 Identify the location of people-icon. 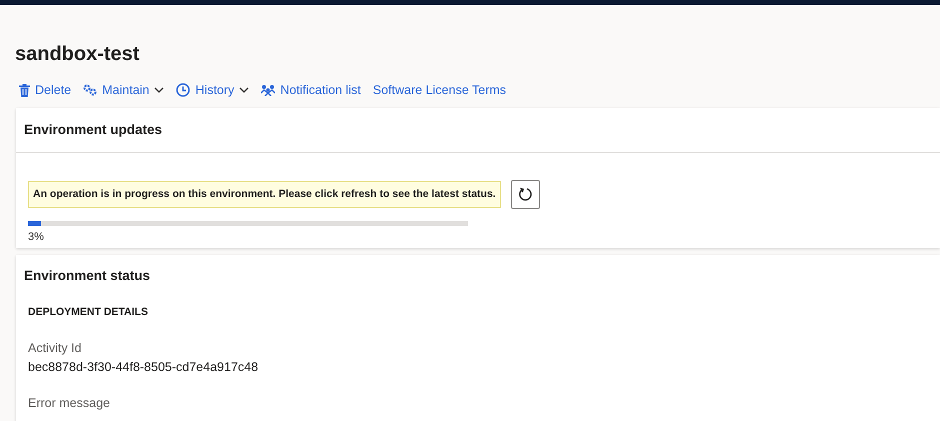
(268, 90).